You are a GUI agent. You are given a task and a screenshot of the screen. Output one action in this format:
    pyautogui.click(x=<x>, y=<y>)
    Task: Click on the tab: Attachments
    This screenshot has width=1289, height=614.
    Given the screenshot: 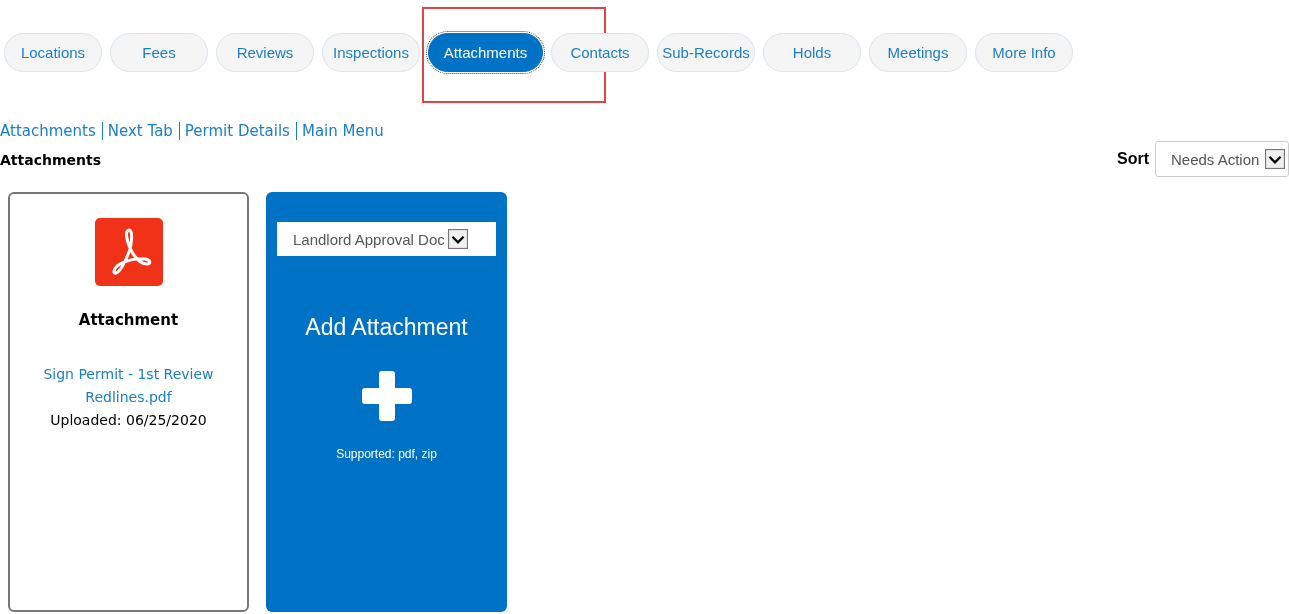 What is the action you would take?
    pyautogui.click(x=485, y=52)
    